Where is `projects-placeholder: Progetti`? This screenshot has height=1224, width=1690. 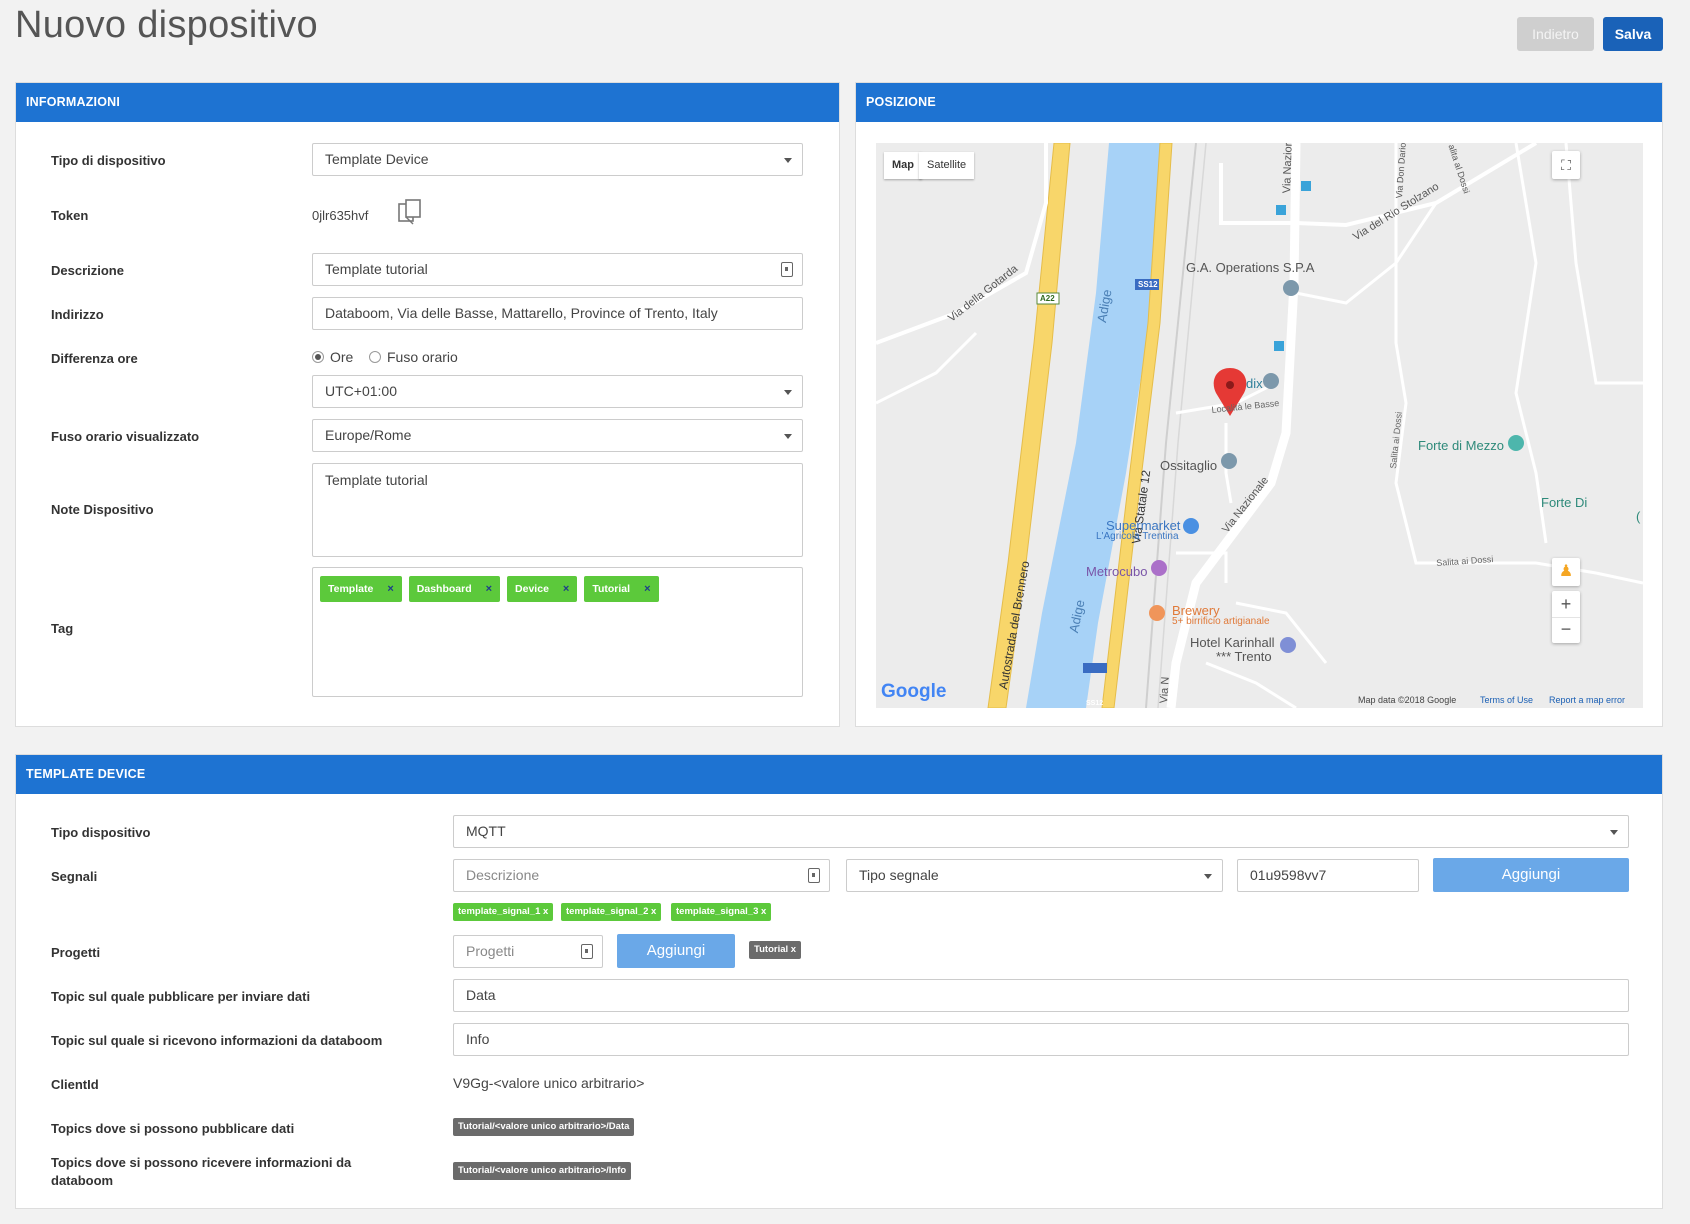 projects-placeholder: Progetti is located at coordinates (490, 951).